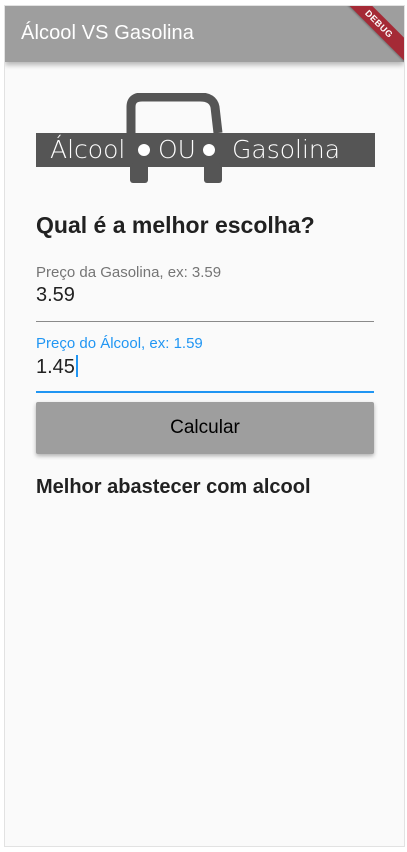  Describe the element at coordinates (205, 321) in the screenshot. I see `gasolina-price-underline` at that location.